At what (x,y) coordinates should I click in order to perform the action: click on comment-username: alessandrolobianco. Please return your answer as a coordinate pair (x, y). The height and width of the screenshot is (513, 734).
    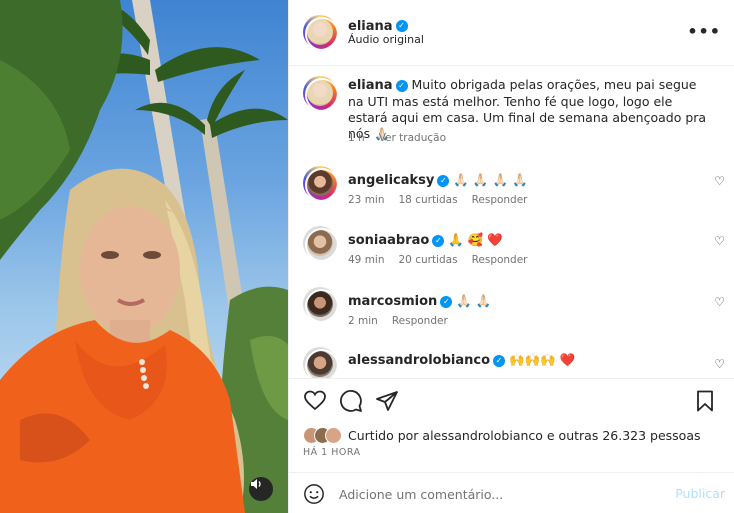
    Looking at the image, I should click on (419, 360).